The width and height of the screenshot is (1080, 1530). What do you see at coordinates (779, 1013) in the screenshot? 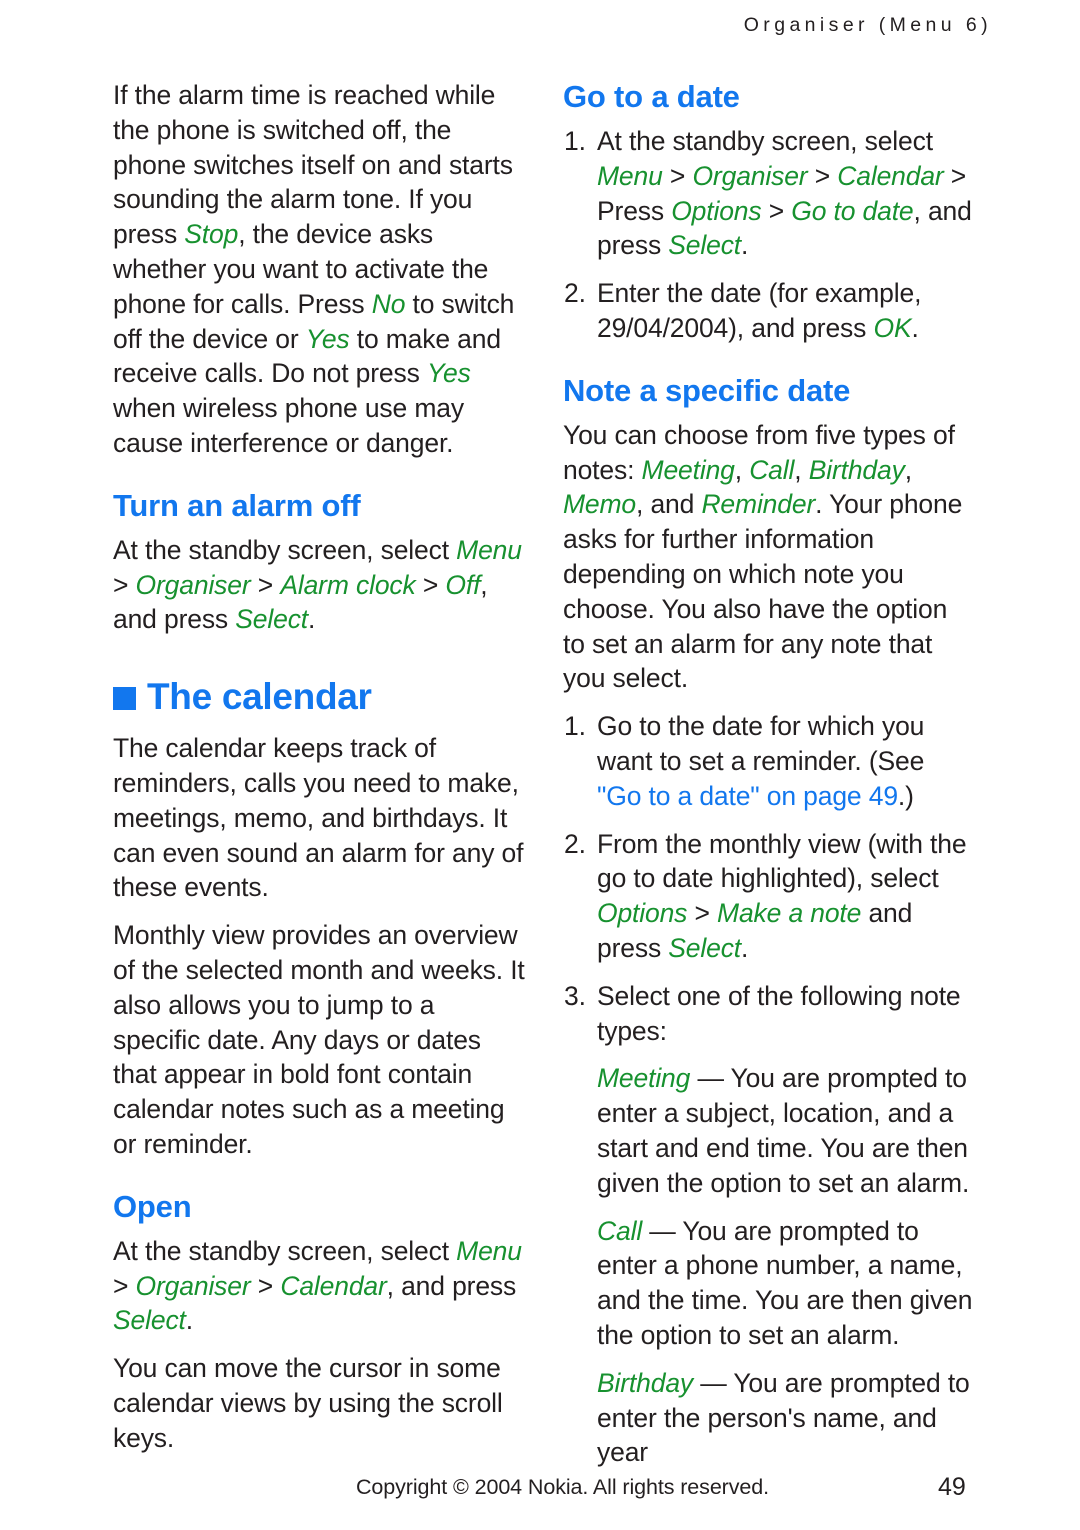
I see `text-run: Select one of the following note types:` at bounding box center [779, 1013].